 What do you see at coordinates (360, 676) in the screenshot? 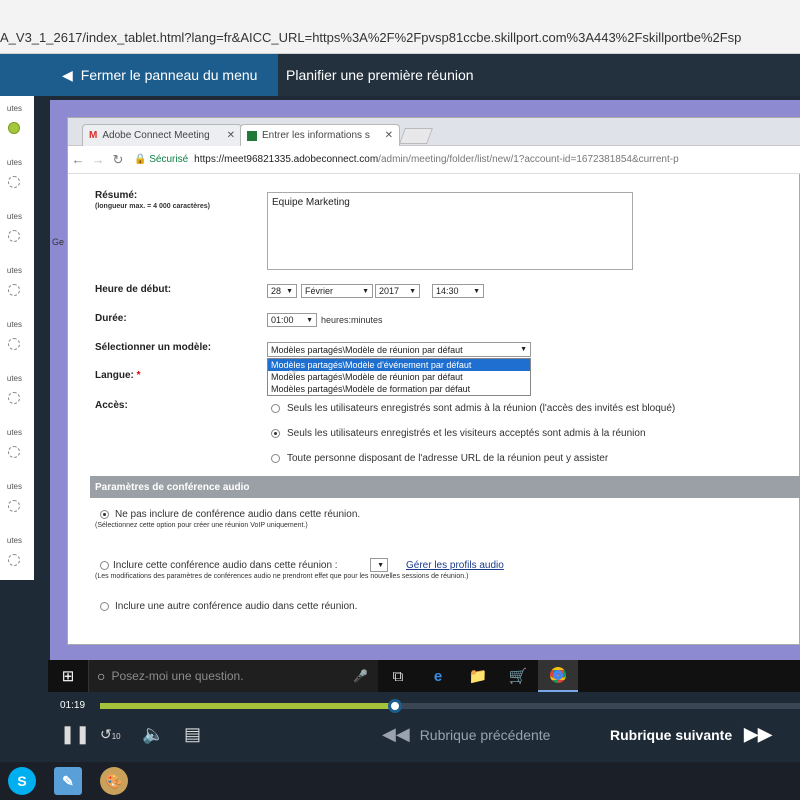
I see `microphone-icon: 🎤` at bounding box center [360, 676].